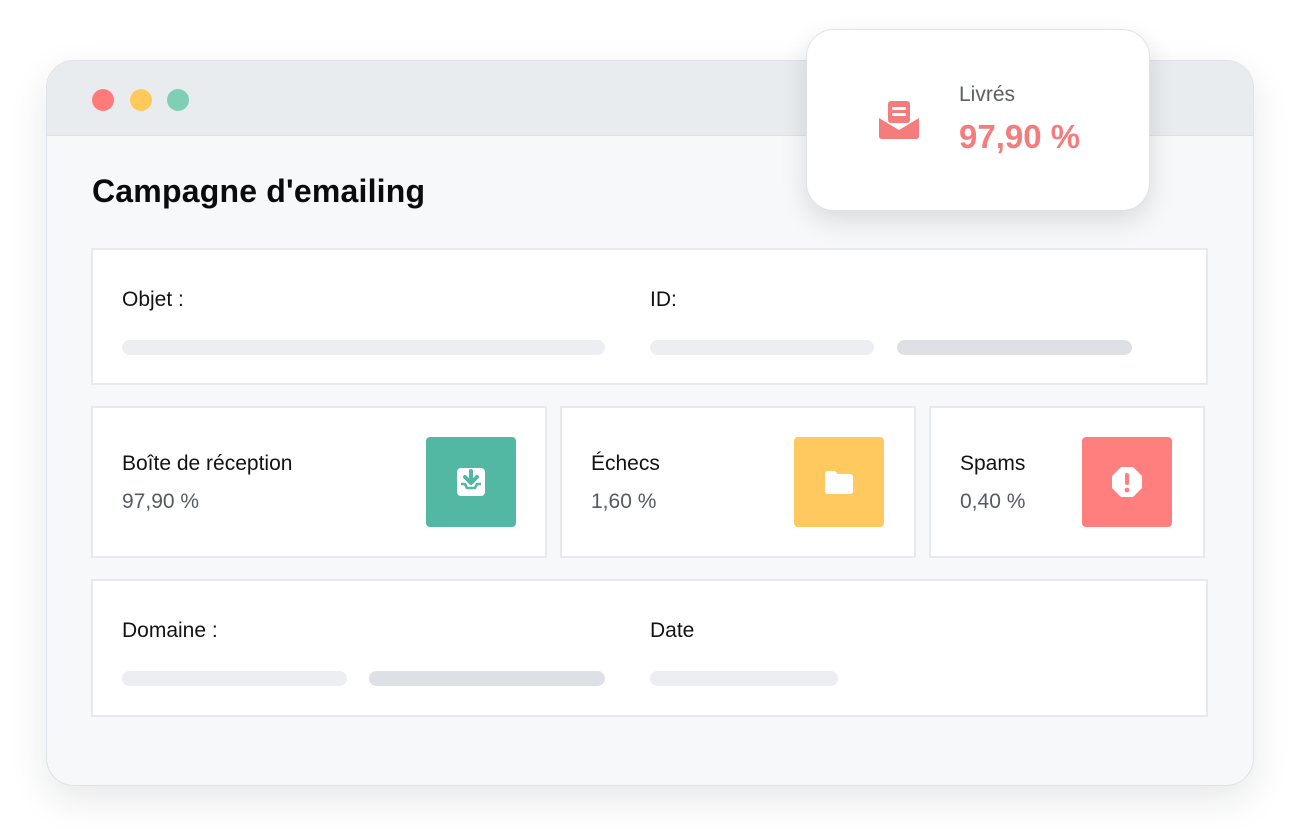  Describe the element at coordinates (672, 630) in the screenshot. I see `date-label: Date` at that location.